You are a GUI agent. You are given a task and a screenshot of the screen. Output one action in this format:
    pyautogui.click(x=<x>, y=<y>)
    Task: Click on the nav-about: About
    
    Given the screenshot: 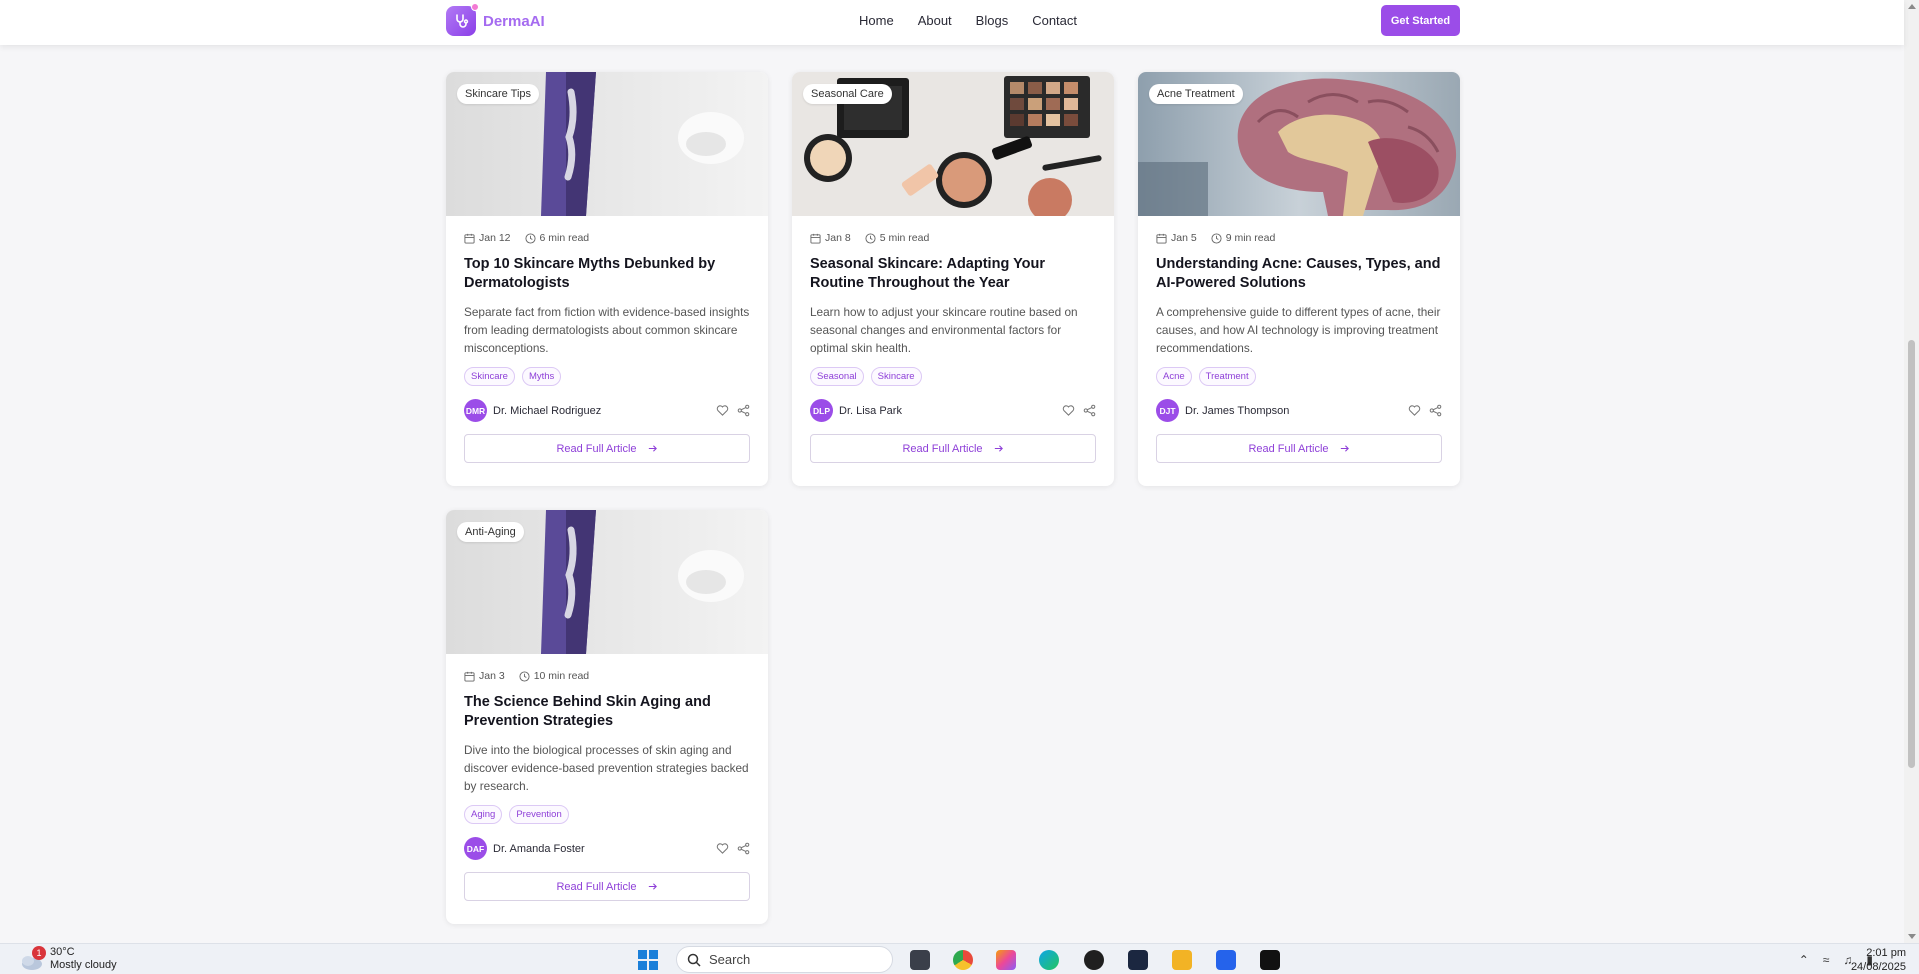 What is the action you would take?
    pyautogui.click(x=935, y=20)
    